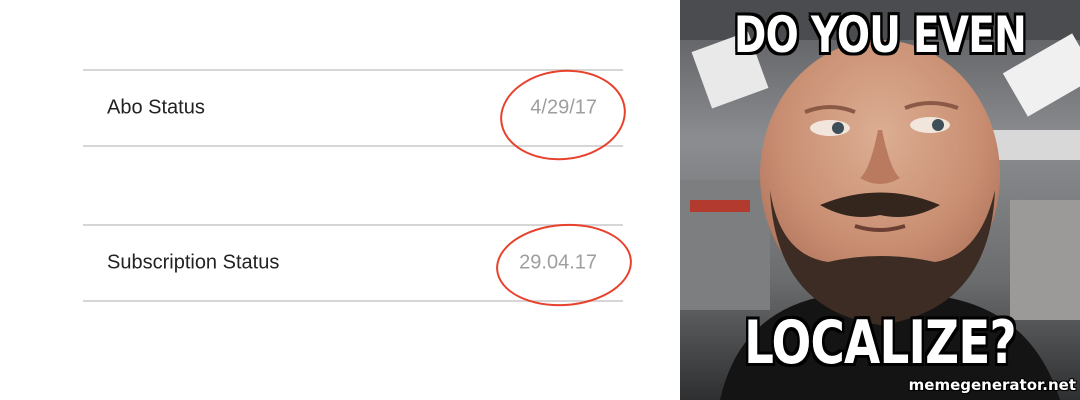  What do you see at coordinates (563, 107) in the screenshot?
I see `row-value: 4/29/17` at bounding box center [563, 107].